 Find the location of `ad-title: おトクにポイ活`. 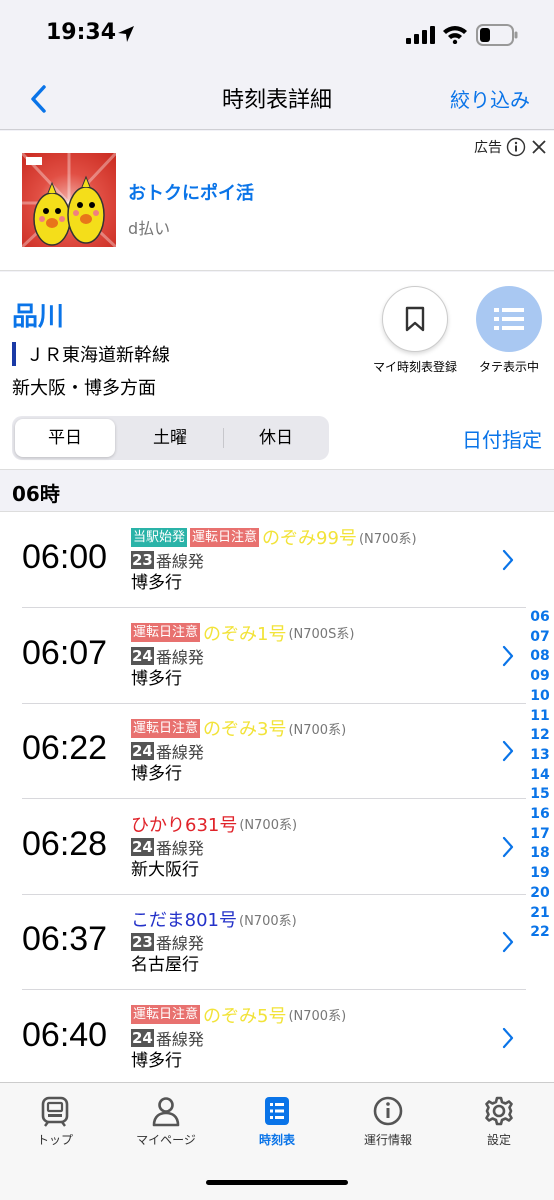

ad-title: おトクにポイ活 is located at coordinates (191, 192).